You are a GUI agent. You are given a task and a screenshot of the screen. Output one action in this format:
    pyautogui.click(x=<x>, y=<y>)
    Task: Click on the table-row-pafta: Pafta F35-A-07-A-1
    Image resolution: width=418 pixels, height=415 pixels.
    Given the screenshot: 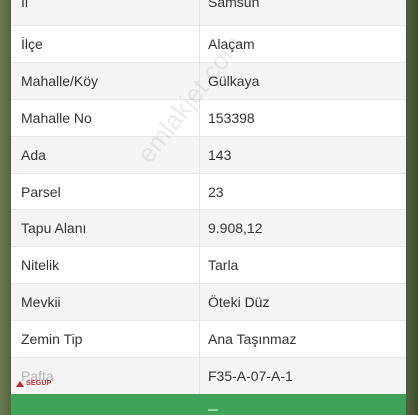 What is the action you would take?
    pyautogui.click(x=208, y=376)
    